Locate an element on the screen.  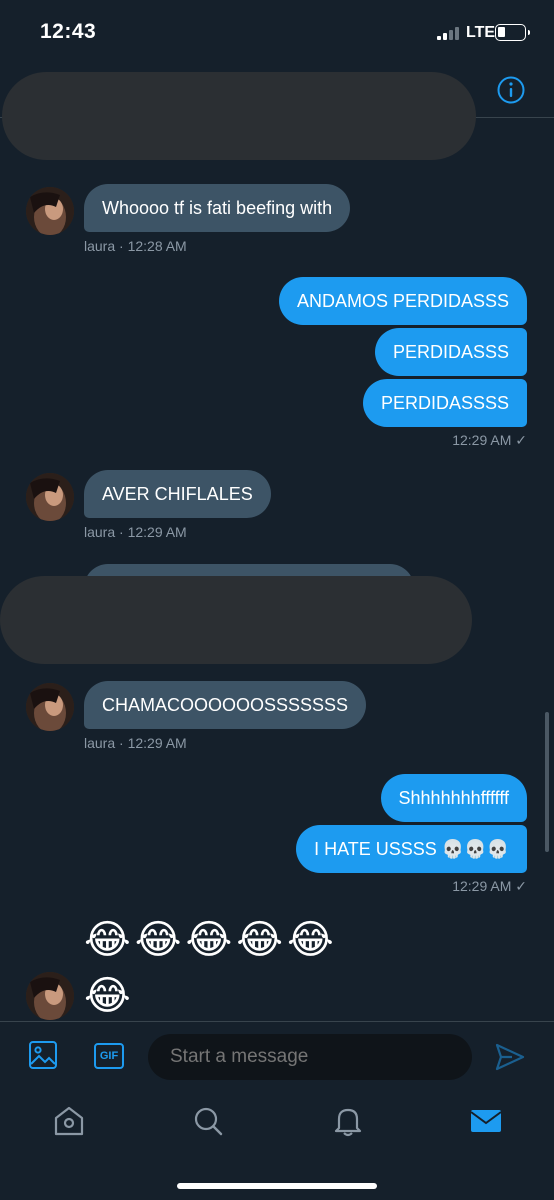
scrollbar is located at coordinates (547, 782).